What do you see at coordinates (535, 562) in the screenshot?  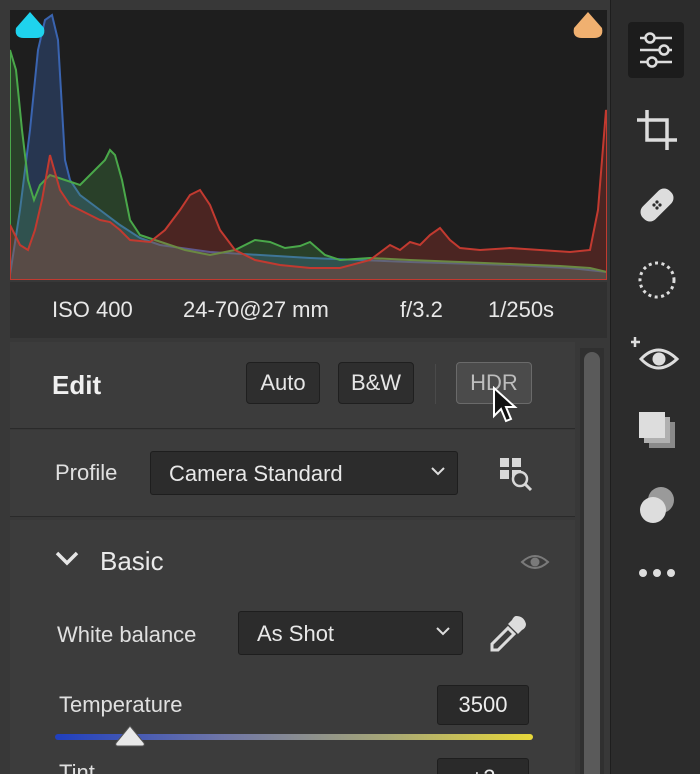 I see `eye-icon` at bounding box center [535, 562].